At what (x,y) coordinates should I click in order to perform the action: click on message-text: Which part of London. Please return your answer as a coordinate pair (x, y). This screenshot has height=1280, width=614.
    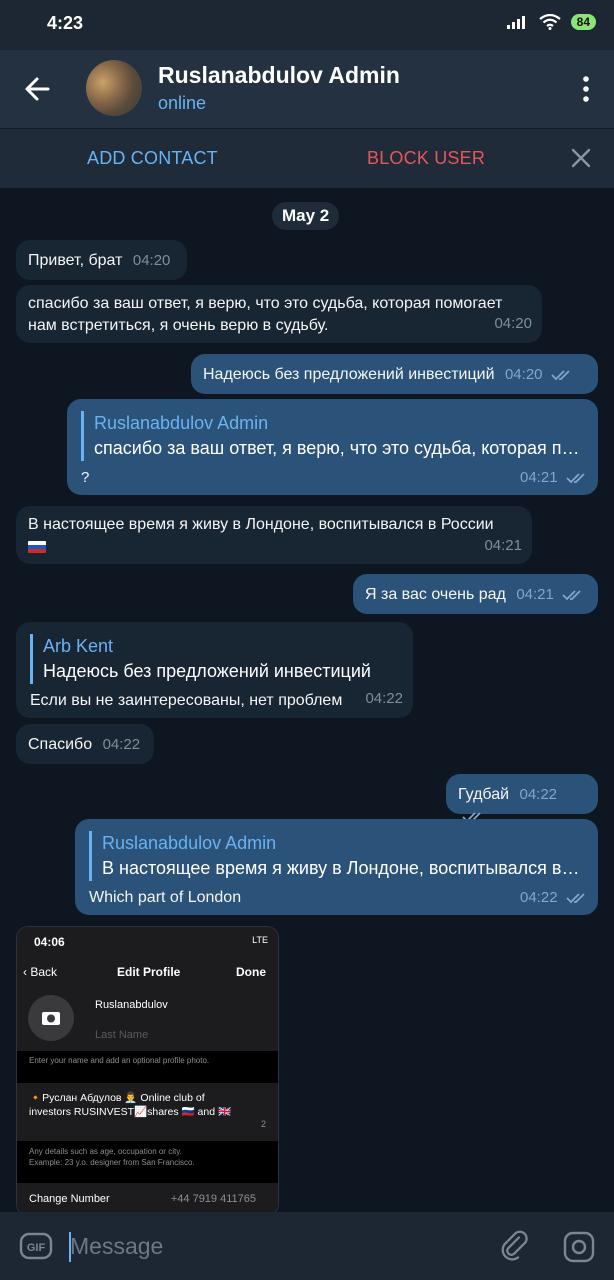
    Looking at the image, I should click on (165, 897).